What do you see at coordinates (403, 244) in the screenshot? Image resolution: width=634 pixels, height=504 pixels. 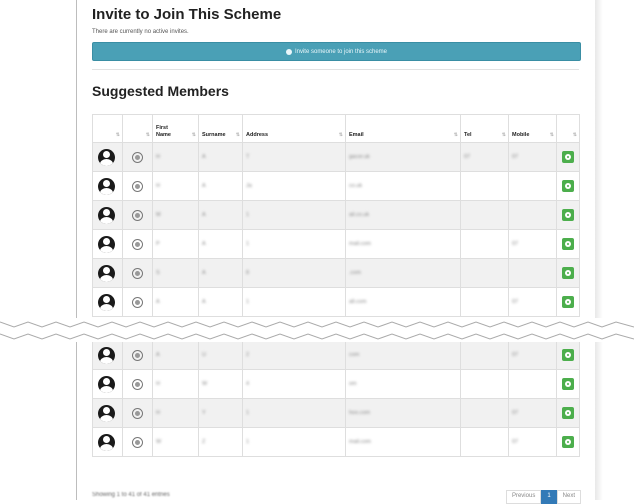 I see `email-cell: mail.com` at bounding box center [403, 244].